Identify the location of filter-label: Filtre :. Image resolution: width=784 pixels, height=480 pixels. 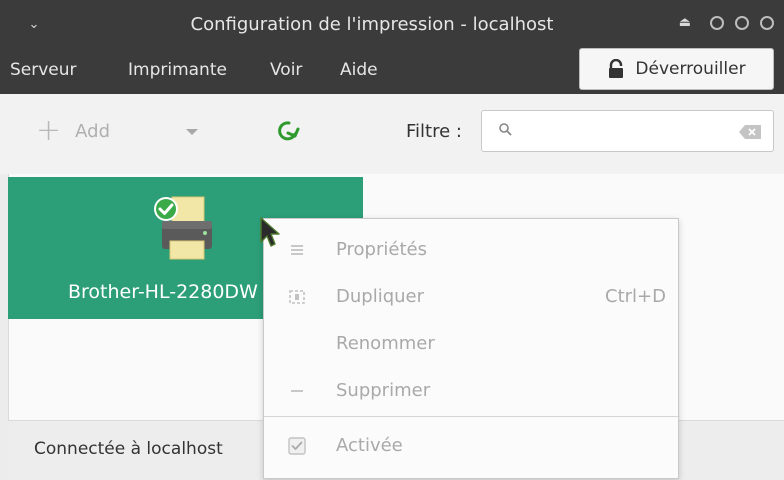
(434, 131).